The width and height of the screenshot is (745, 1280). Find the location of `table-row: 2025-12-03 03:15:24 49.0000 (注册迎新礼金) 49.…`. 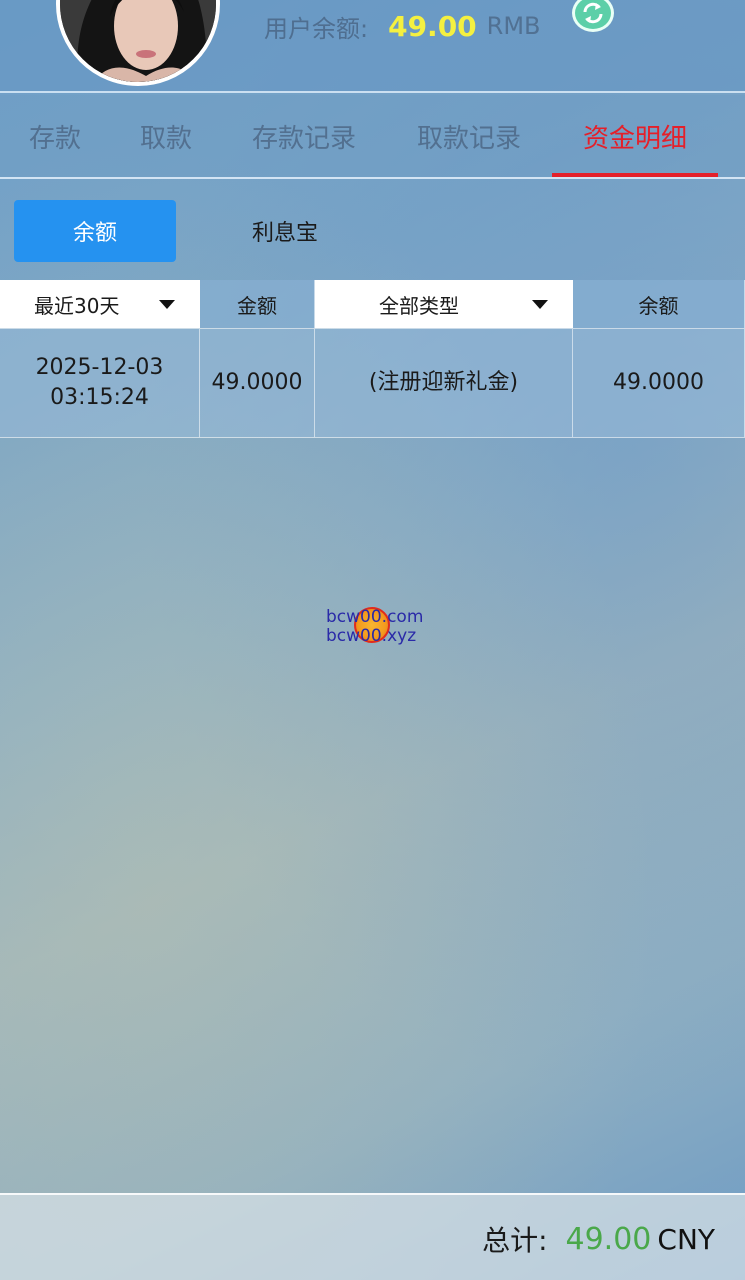

table-row: 2025-12-03 03:15:24 49.0000 (注册迎新礼金) 49.… is located at coordinates (372, 383).